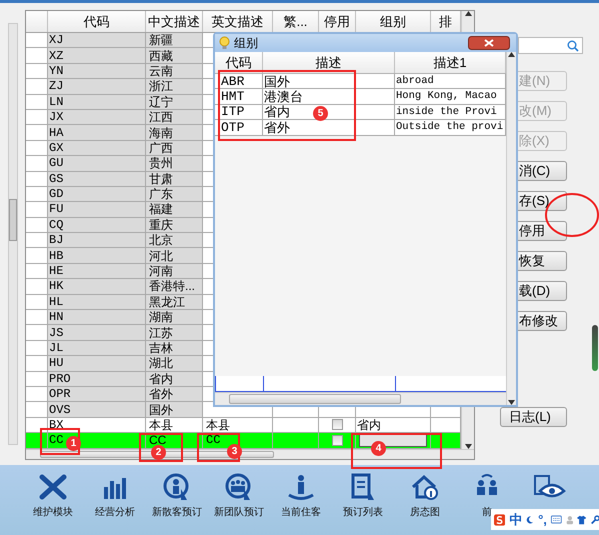  Describe the element at coordinates (515, 519) in the screenshot. I see `language-indicator: 中` at that location.